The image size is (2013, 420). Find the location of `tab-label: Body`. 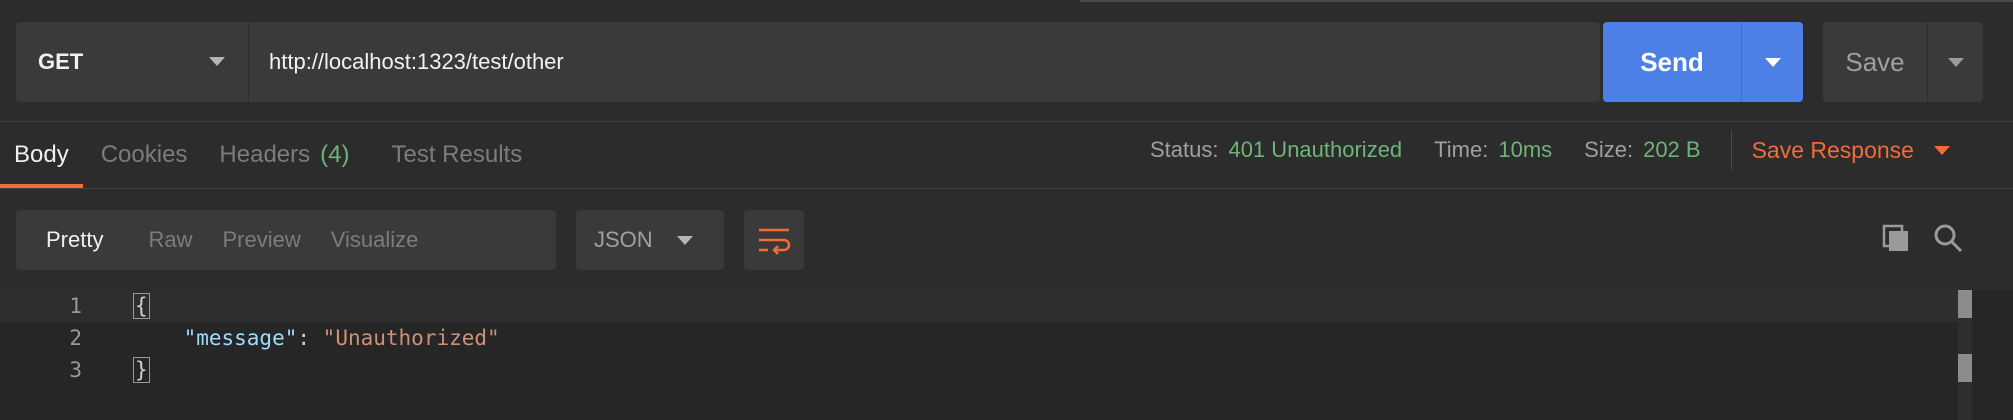

tab-label: Body is located at coordinates (41, 154).